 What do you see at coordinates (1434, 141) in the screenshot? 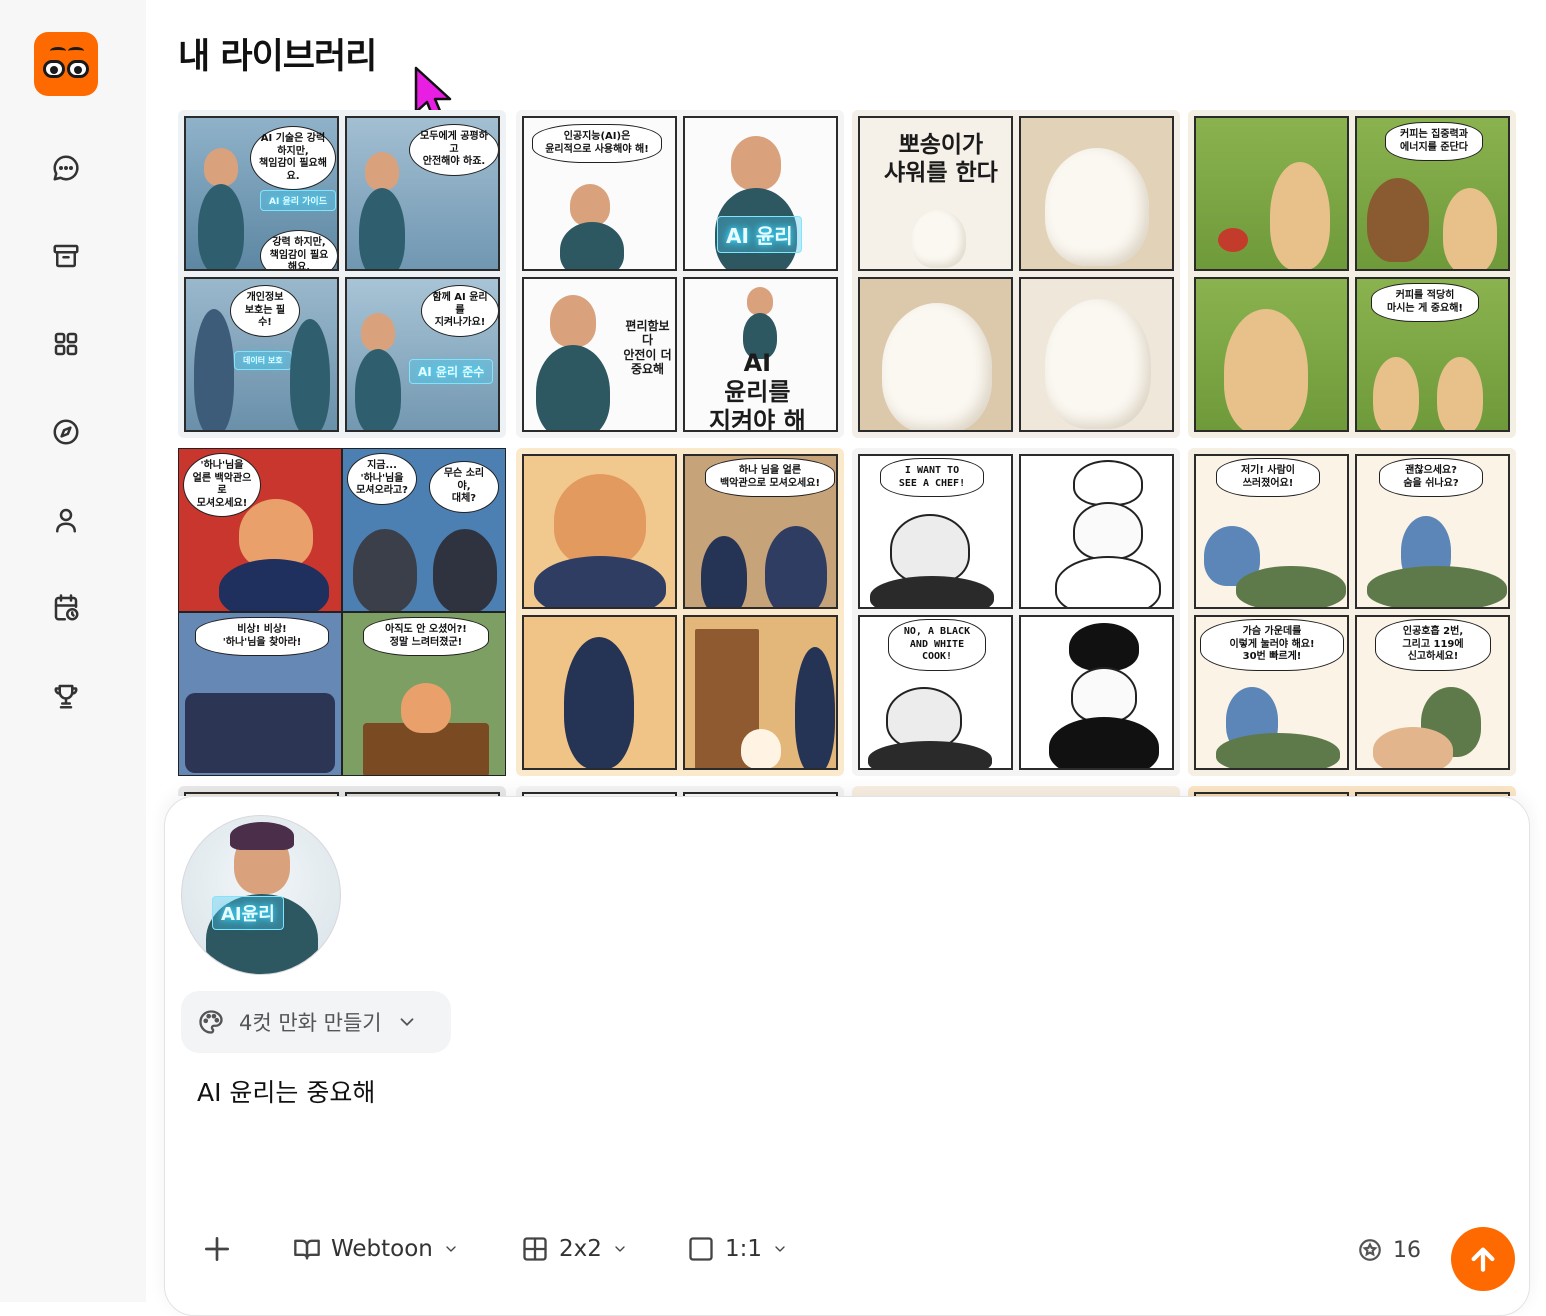
I see `speech-bubble: 커피는 집중력과 에너지를 준단다` at bounding box center [1434, 141].